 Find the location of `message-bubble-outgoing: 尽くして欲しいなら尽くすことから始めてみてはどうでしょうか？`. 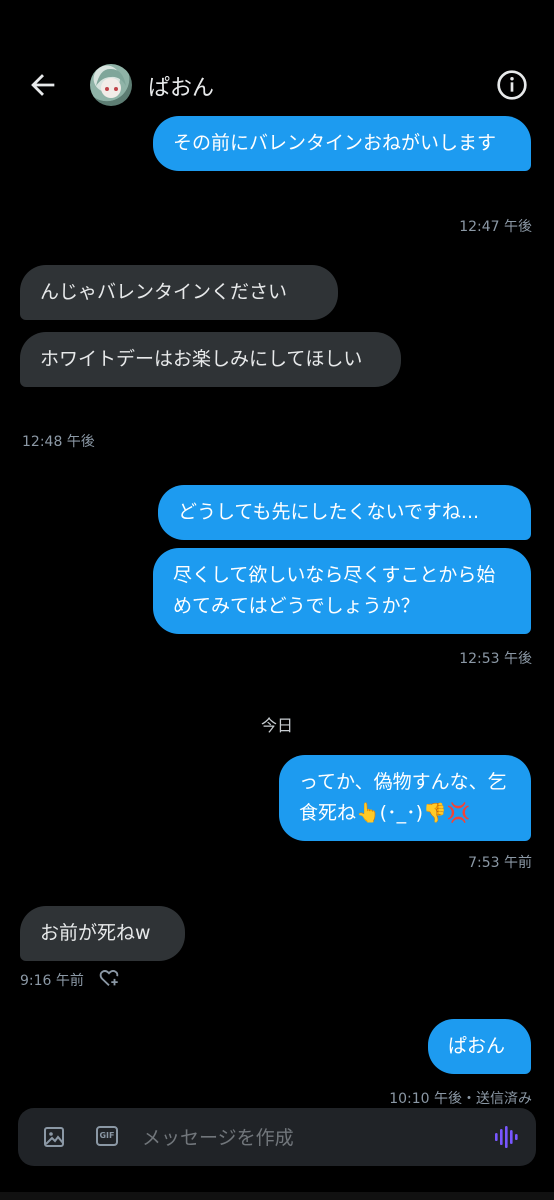

message-bubble-outgoing: 尽くして欲しいなら尽くすことから始めてみてはどうでしょうか？ is located at coordinates (342, 591).